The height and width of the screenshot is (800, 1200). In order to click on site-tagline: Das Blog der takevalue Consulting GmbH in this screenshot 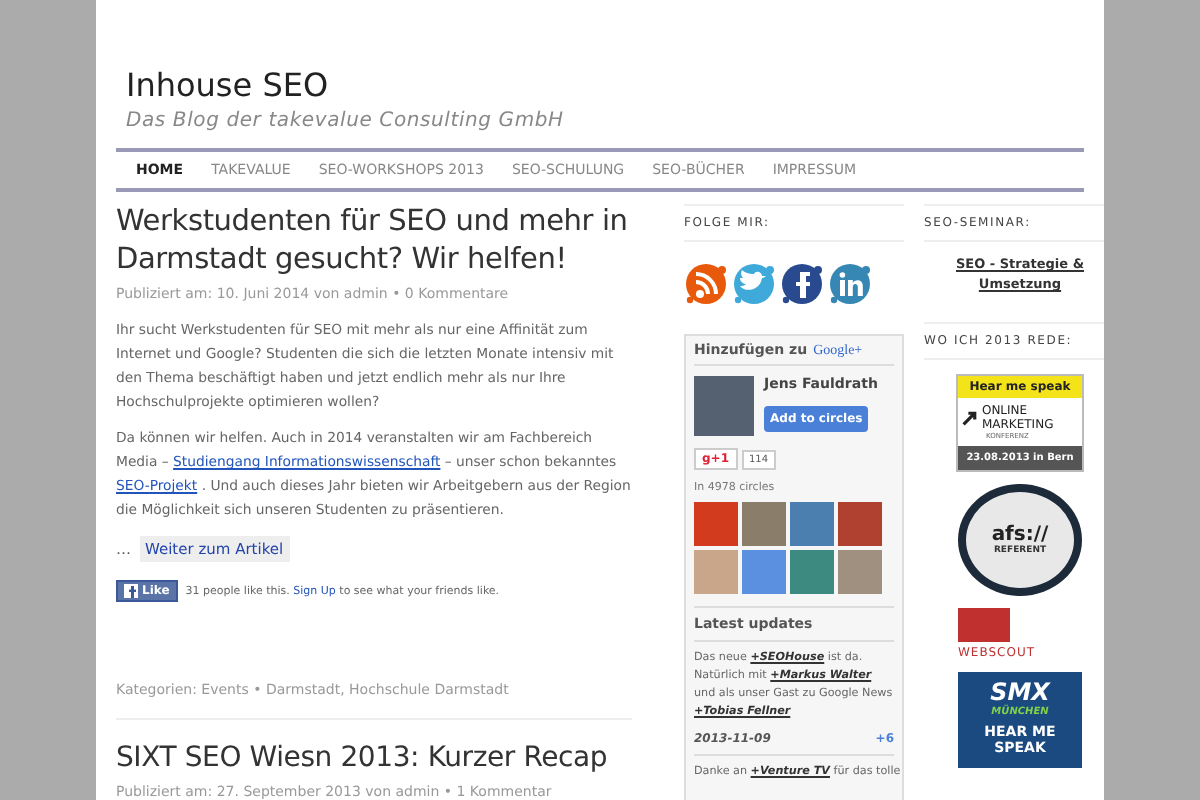, I will do `click(346, 121)`.